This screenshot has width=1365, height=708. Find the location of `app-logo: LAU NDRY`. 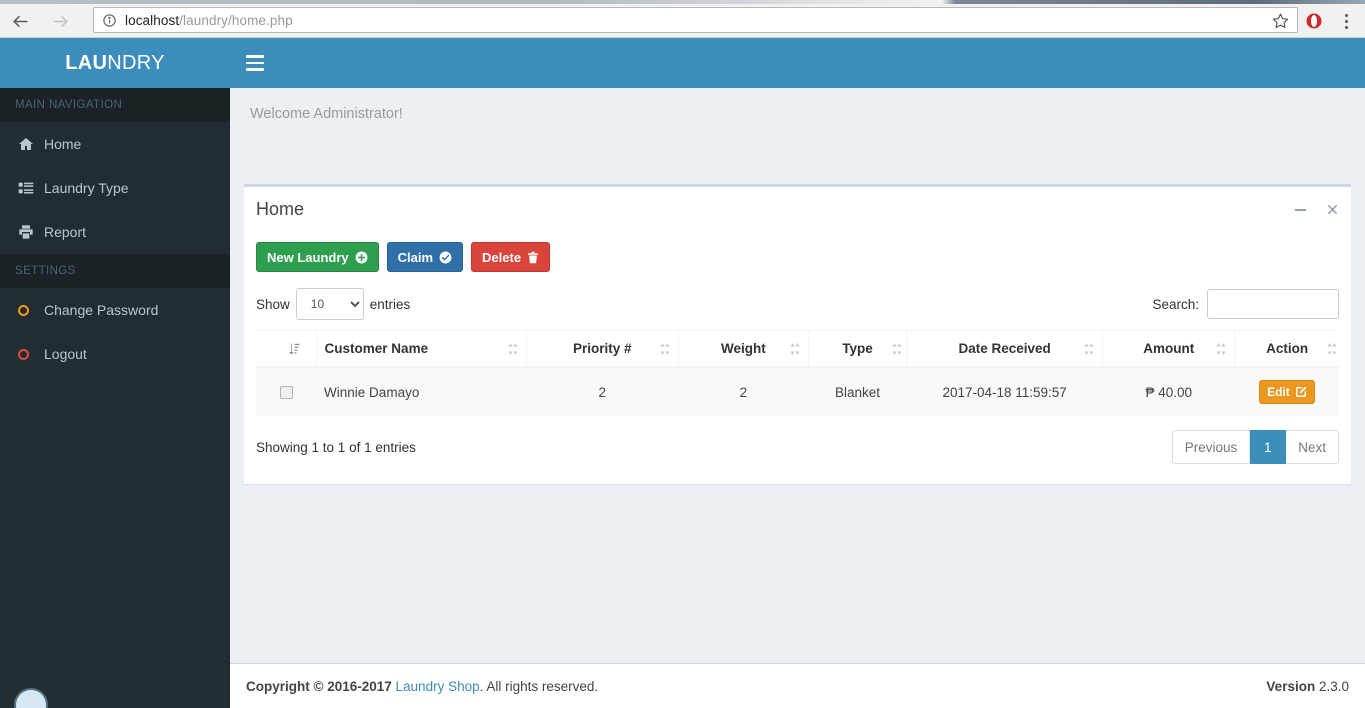

app-logo: LAU NDRY is located at coordinates (115, 63).